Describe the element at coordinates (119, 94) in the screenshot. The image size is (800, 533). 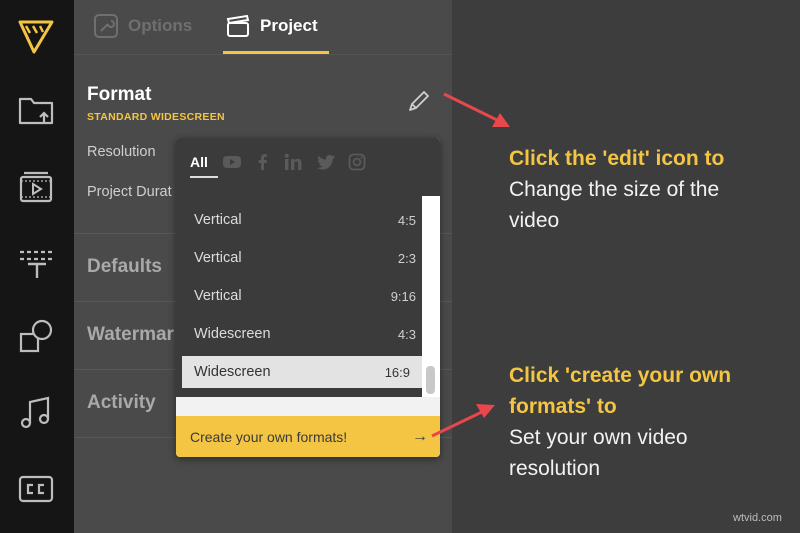
I see `format-title: Format` at that location.